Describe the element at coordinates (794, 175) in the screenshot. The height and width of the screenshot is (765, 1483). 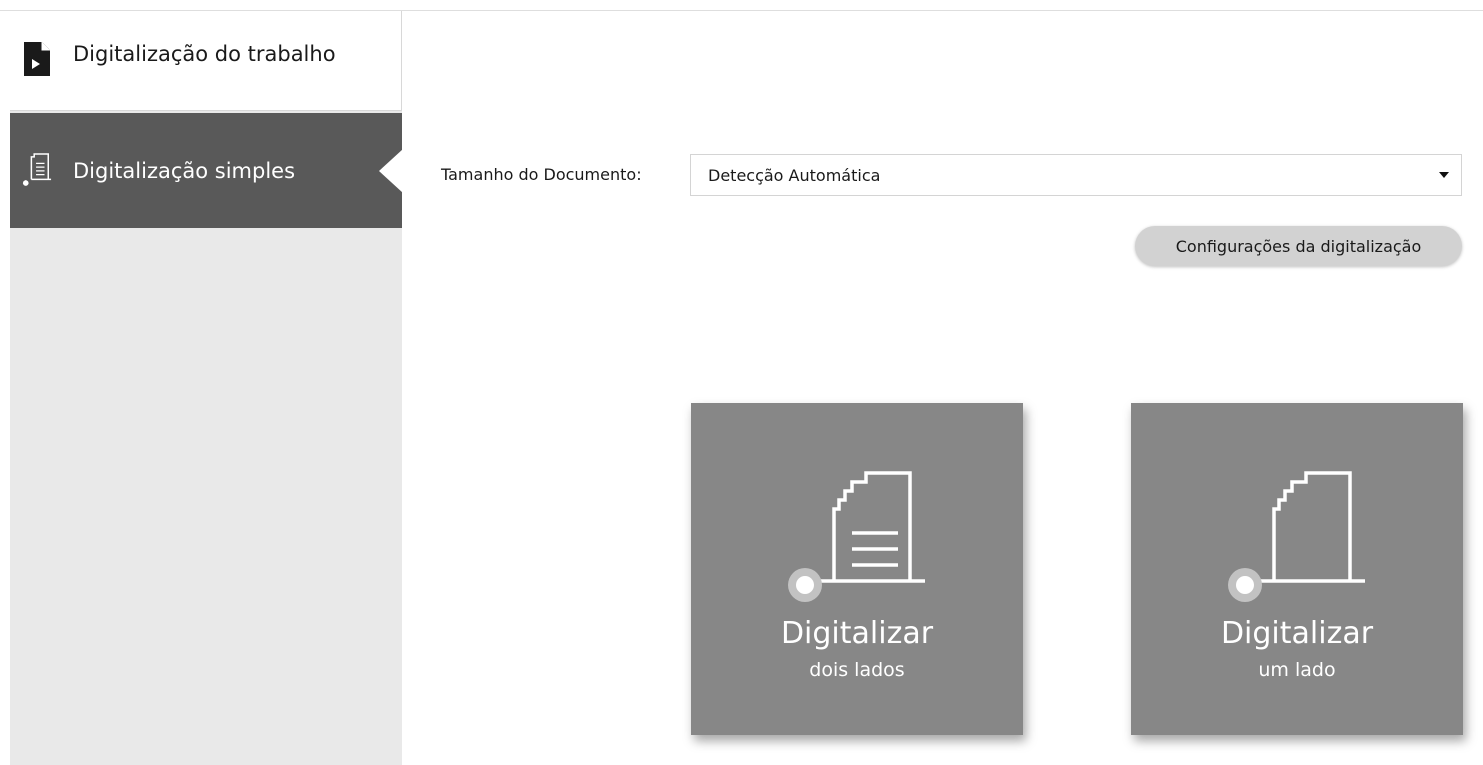
I see `document-size-value: Detecção Automática` at that location.